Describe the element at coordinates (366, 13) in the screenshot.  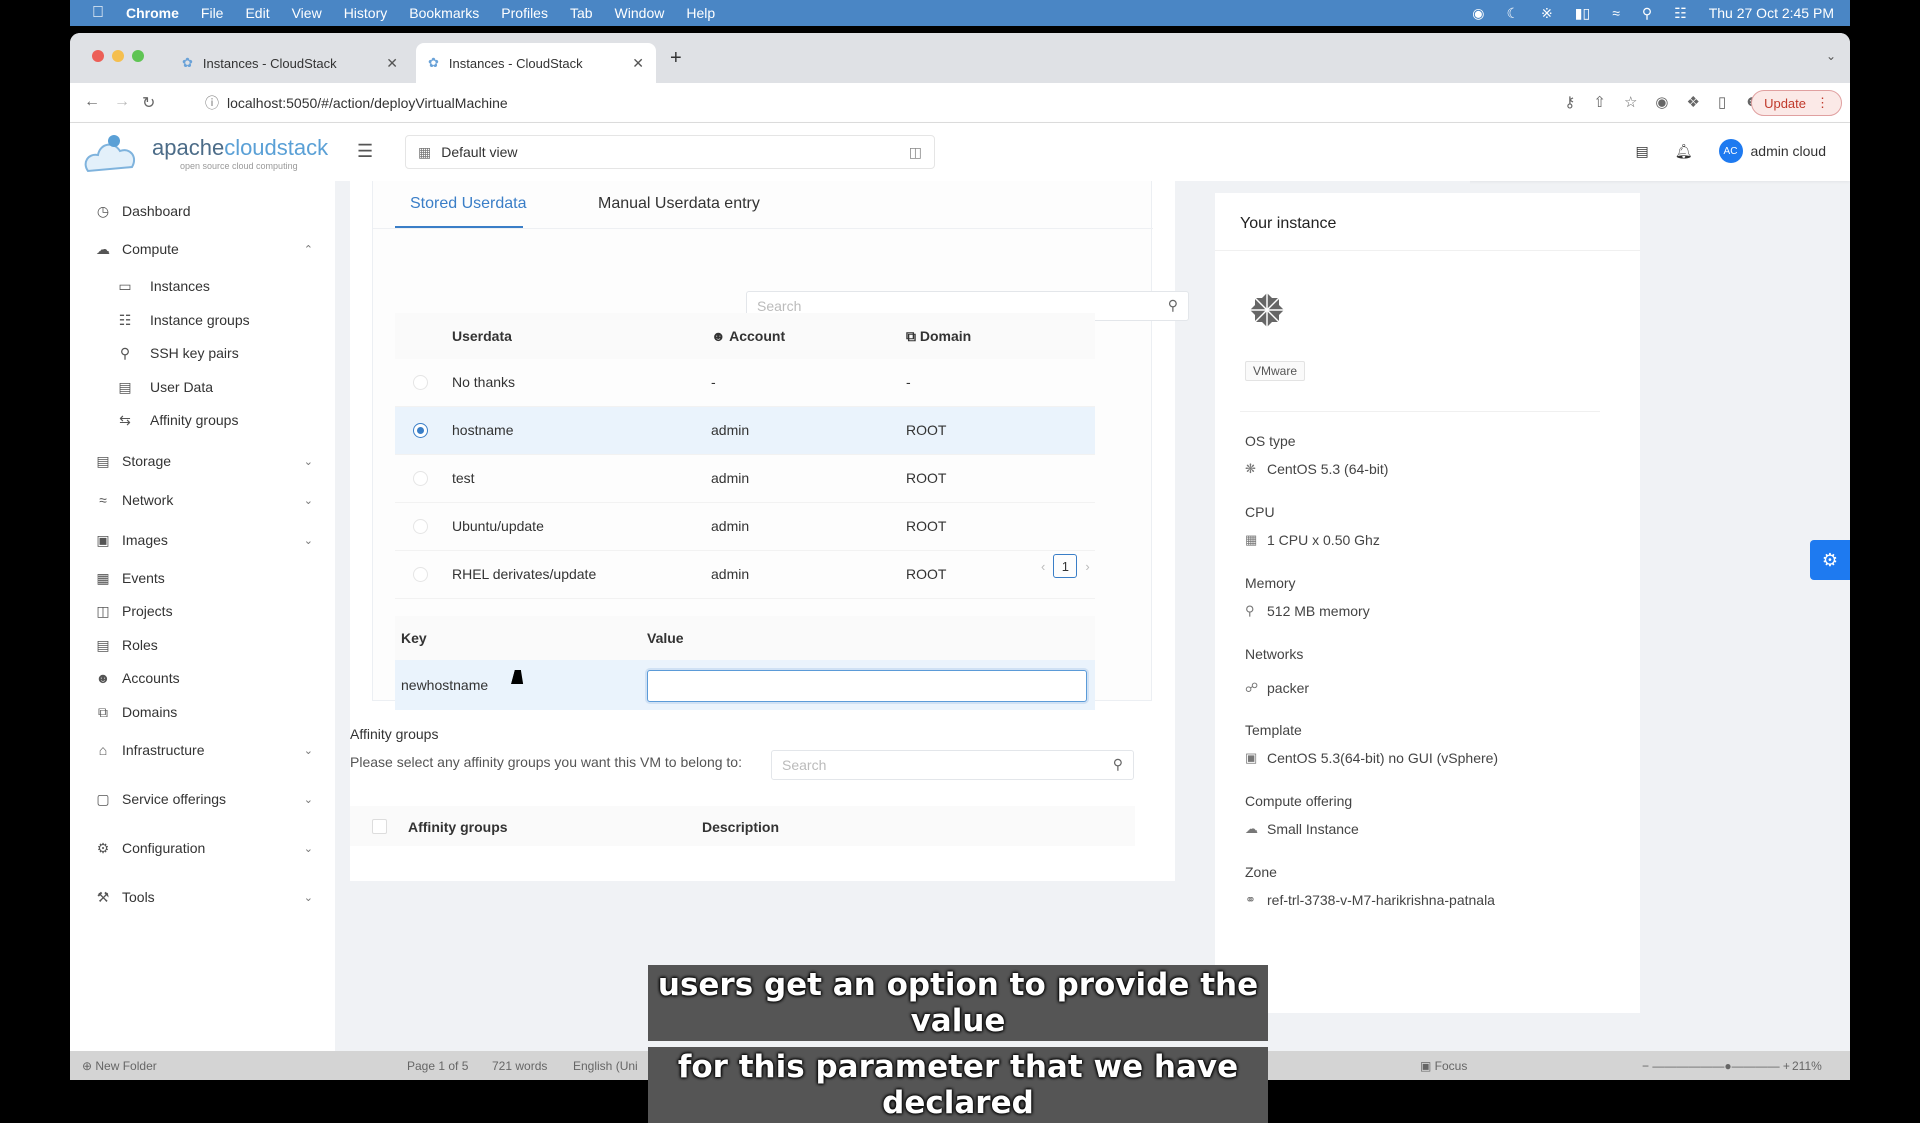
I see `menu-history: History` at that location.